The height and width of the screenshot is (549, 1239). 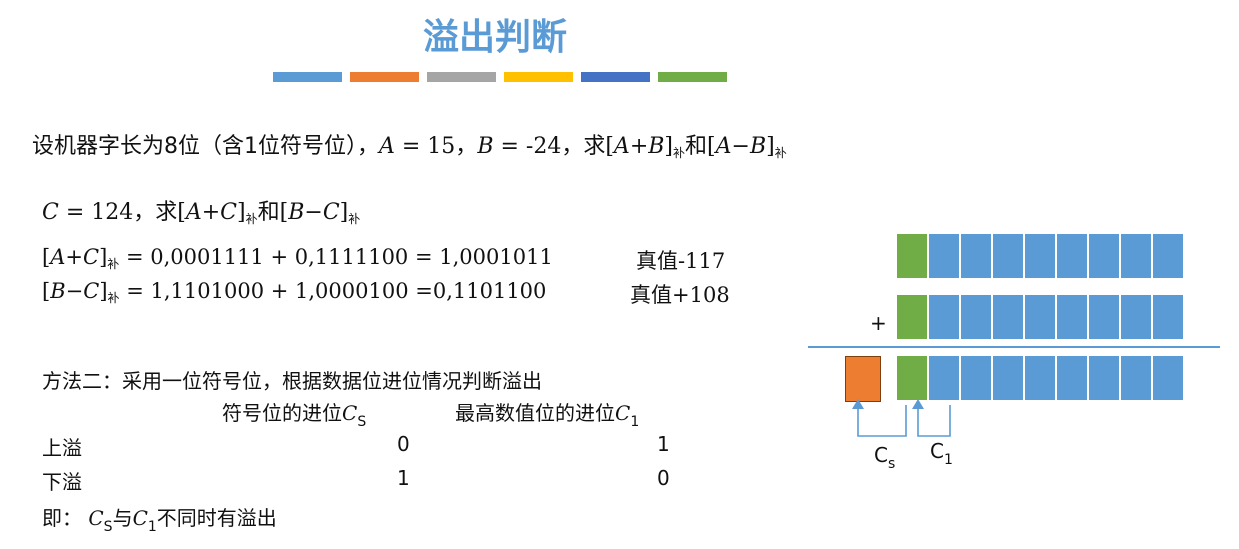 I want to click on row-value-cs: 1, so click(x=403, y=478).